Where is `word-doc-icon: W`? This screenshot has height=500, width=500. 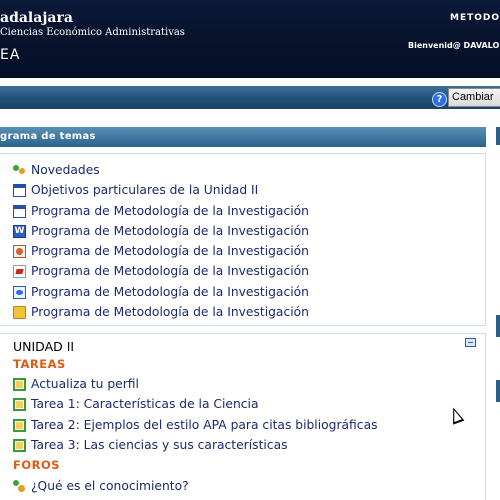
word-doc-icon: W is located at coordinates (19, 231).